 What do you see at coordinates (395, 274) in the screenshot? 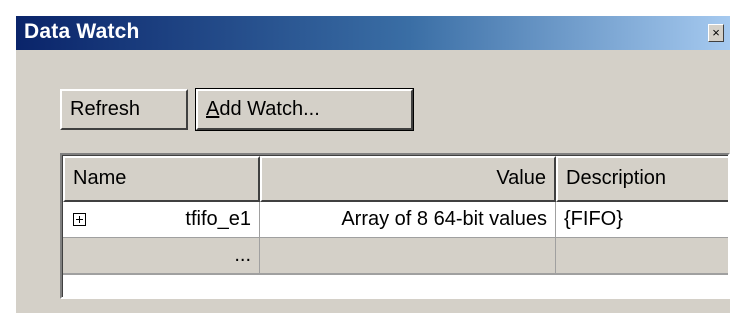
I see `grid-bottom-line` at bounding box center [395, 274].